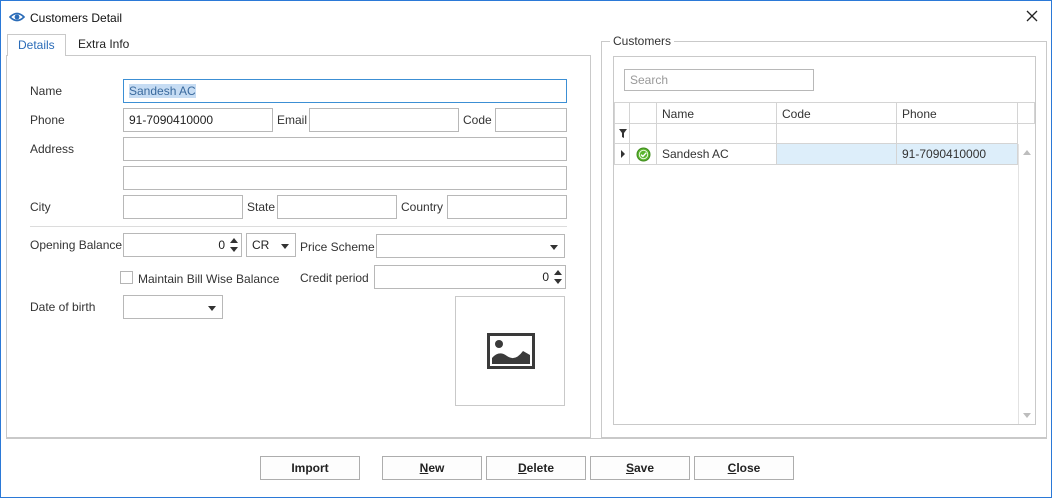 The image size is (1052, 498). I want to click on state-input, so click(337, 207).